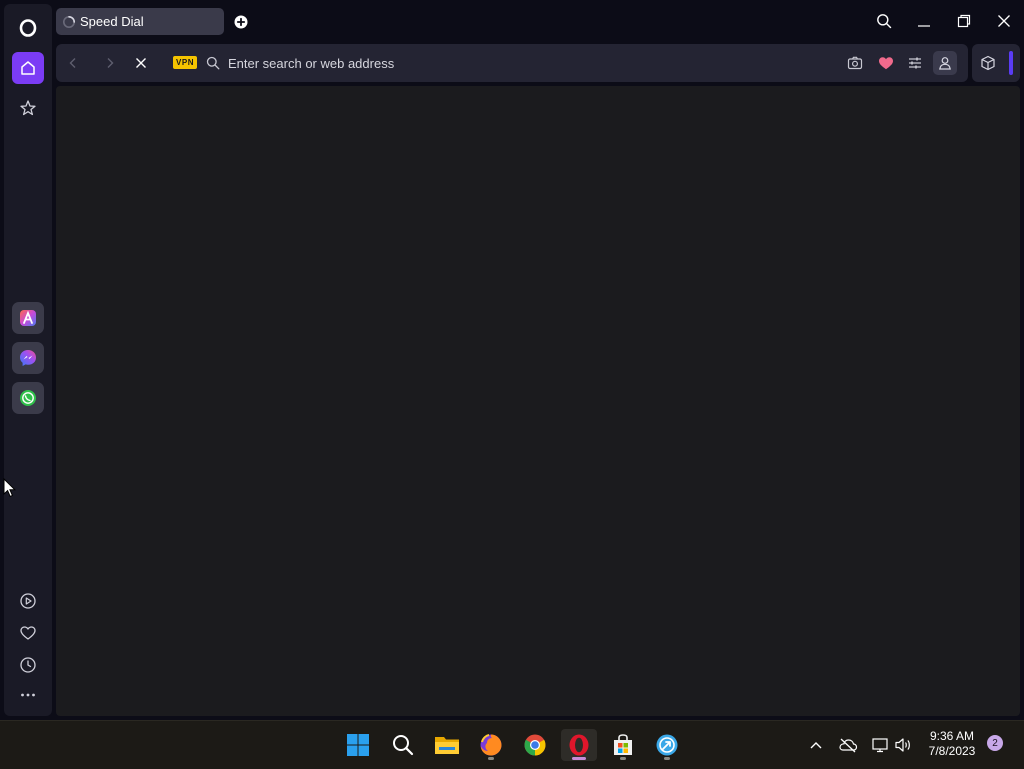 The width and height of the screenshot is (1024, 769). I want to click on extension-indicator, so click(1011, 63).